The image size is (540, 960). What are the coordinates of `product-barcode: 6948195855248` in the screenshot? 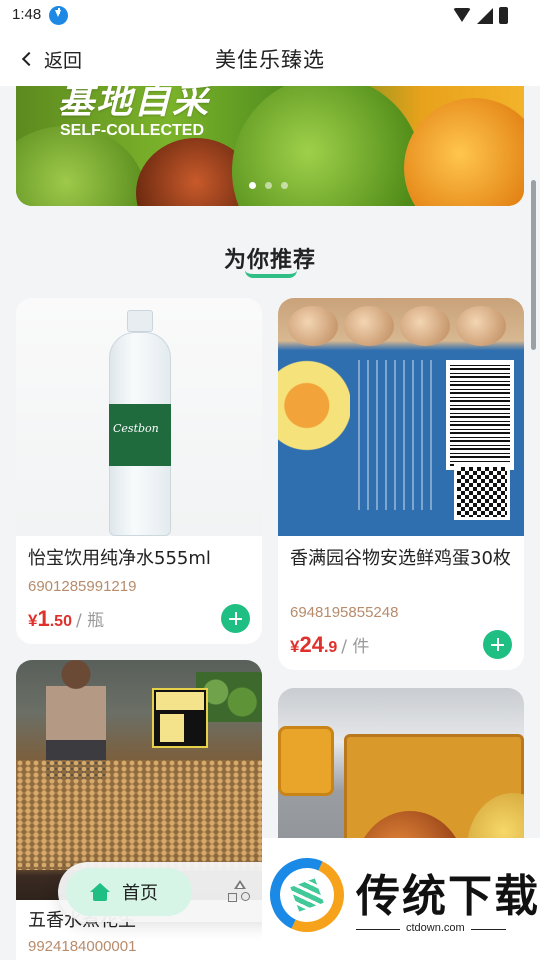 It's located at (344, 612).